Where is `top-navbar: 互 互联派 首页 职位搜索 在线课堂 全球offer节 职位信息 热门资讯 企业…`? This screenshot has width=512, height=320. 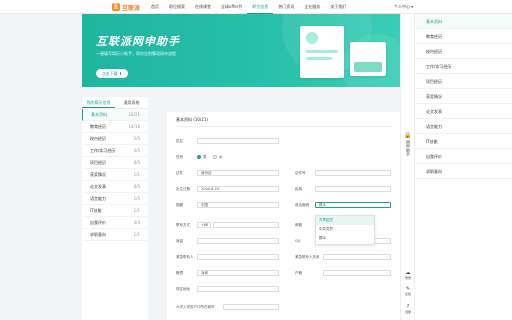 top-navbar: 互 互联派 首页 职位搜索 在线课堂 全球offer节 职位信息 热门资讯 企业… is located at coordinates (256, 7).